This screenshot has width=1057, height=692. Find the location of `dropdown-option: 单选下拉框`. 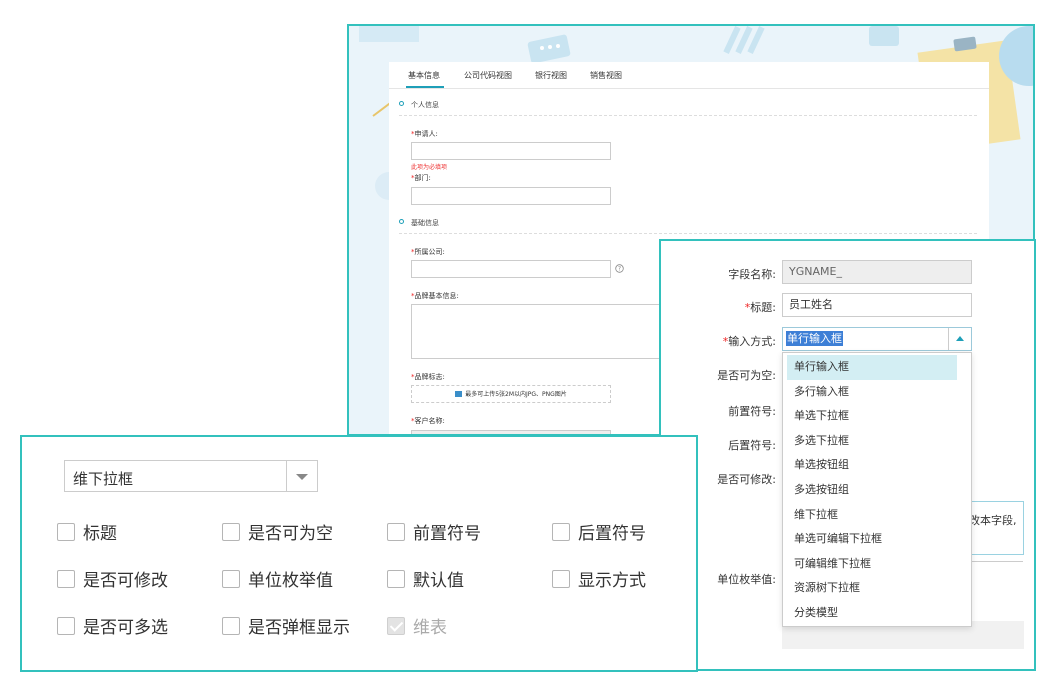

dropdown-option: 单选下拉框 is located at coordinates (877, 416).